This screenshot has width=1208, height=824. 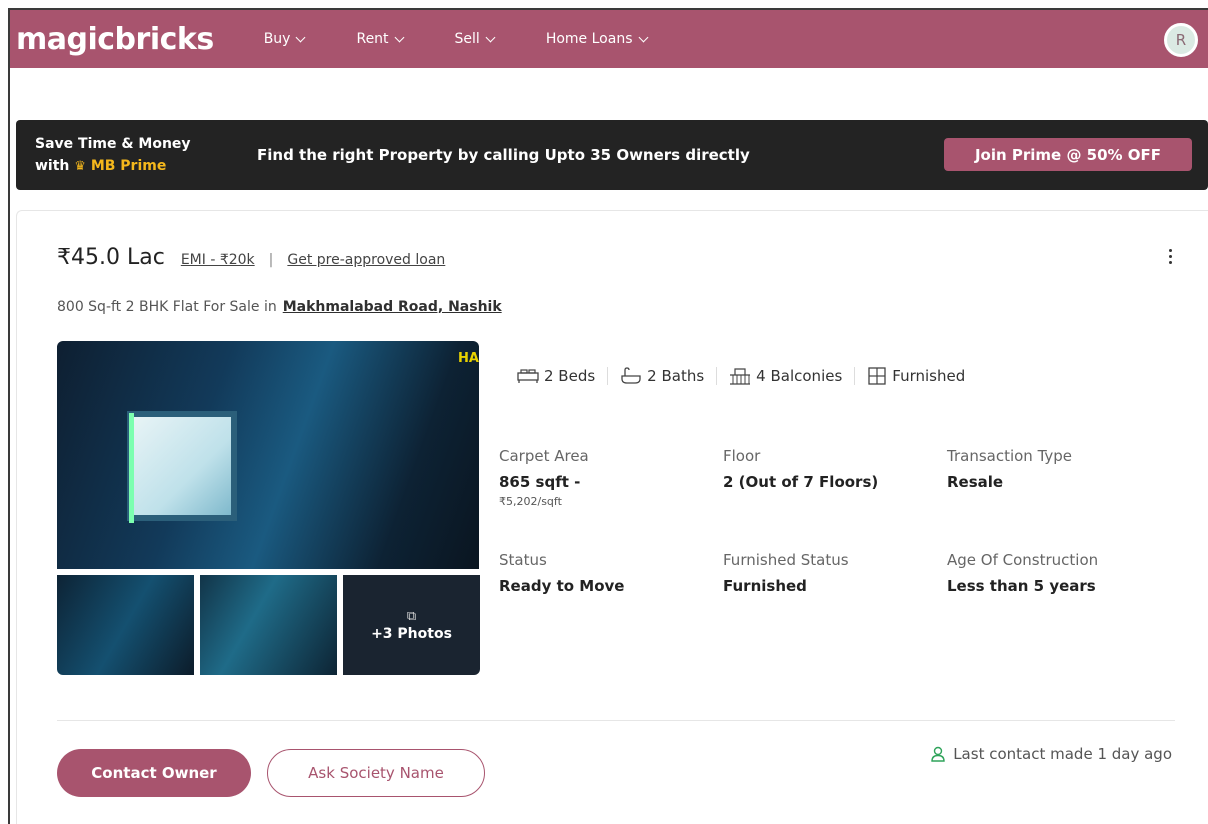 I want to click on spec-value: Resale, so click(x=975, y=482).